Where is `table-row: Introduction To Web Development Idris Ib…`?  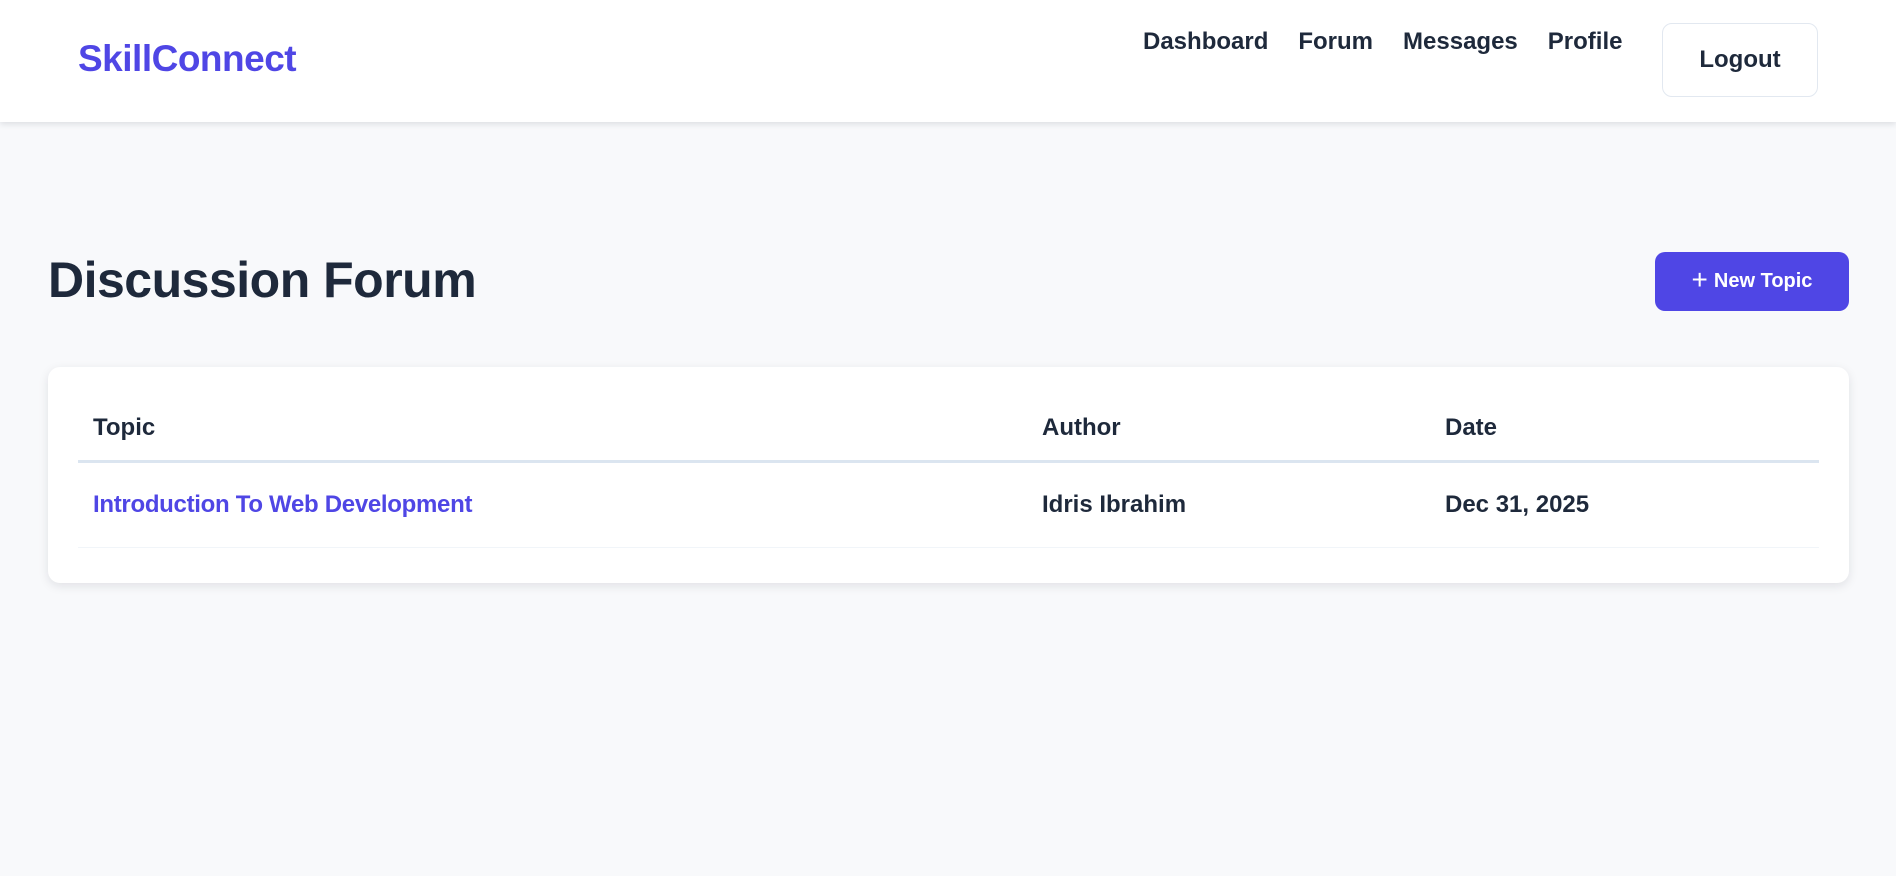 table-row: Introduction To Web Development Idris Ib… is located at coordinates (948, 504).